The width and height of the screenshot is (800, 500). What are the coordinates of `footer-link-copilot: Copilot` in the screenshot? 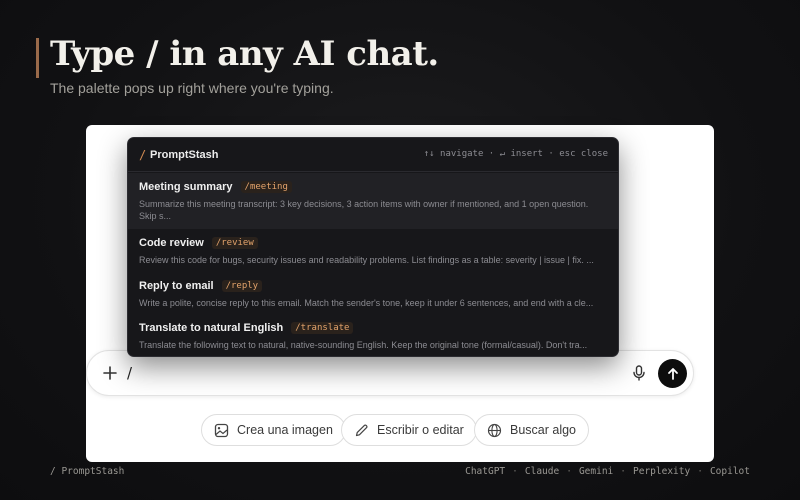 It's located at (729, 471).